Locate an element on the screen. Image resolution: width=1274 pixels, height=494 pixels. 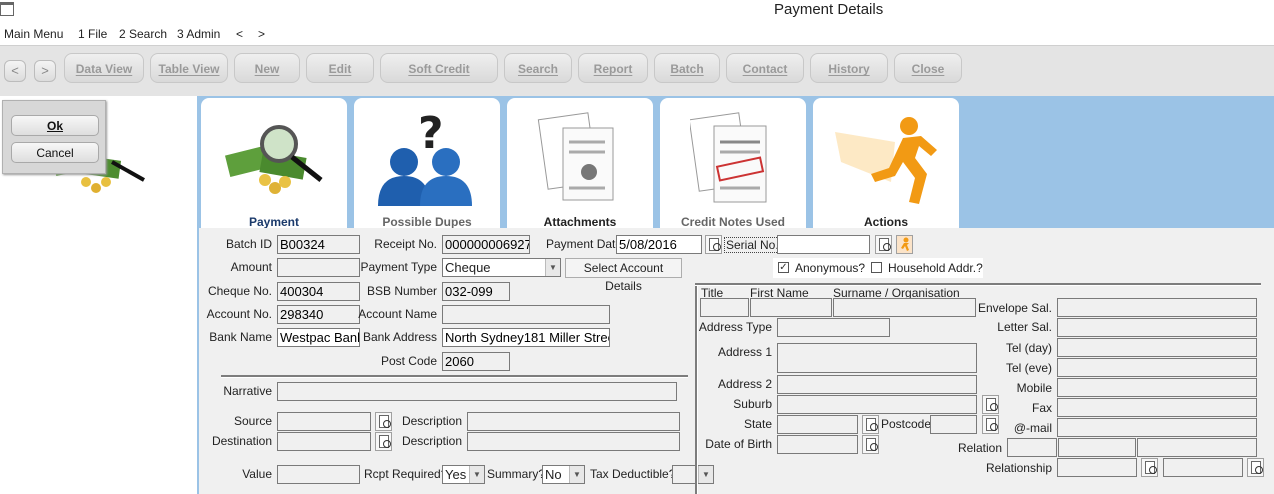
household-checkbox is located at coordinates (876, 267).